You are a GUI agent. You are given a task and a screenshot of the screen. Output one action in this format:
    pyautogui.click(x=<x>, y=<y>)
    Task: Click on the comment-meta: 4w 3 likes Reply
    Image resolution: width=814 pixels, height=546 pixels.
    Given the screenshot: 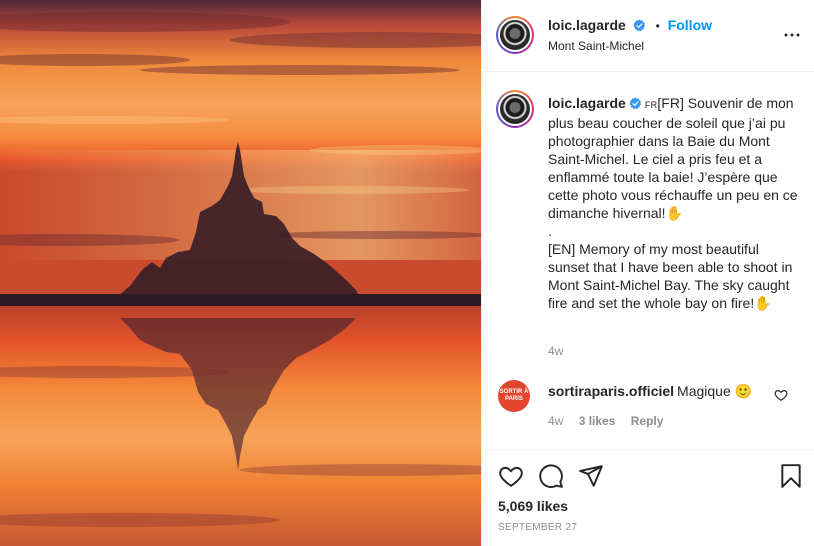 What is the action you would take?
    pyautogui.click(x=611, y=421)
    